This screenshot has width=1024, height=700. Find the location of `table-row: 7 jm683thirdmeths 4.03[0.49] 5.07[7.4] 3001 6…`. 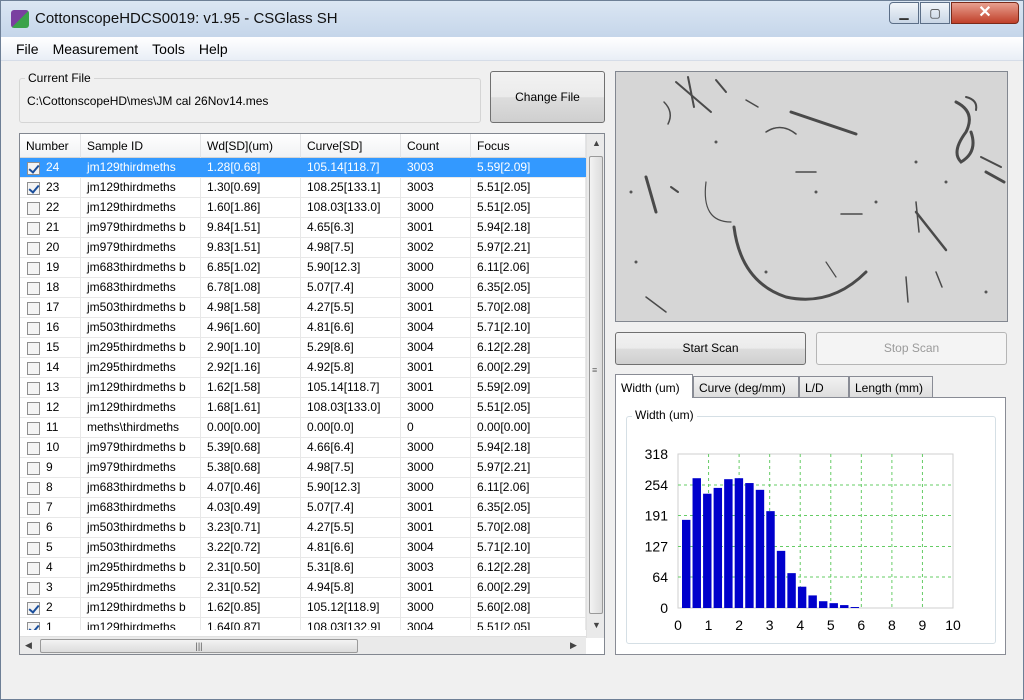

table-row: 7 jm683thirdmeths 4.03[0.49] 5.07[7.4] 3001 6… is located at coordinates (303, 508).